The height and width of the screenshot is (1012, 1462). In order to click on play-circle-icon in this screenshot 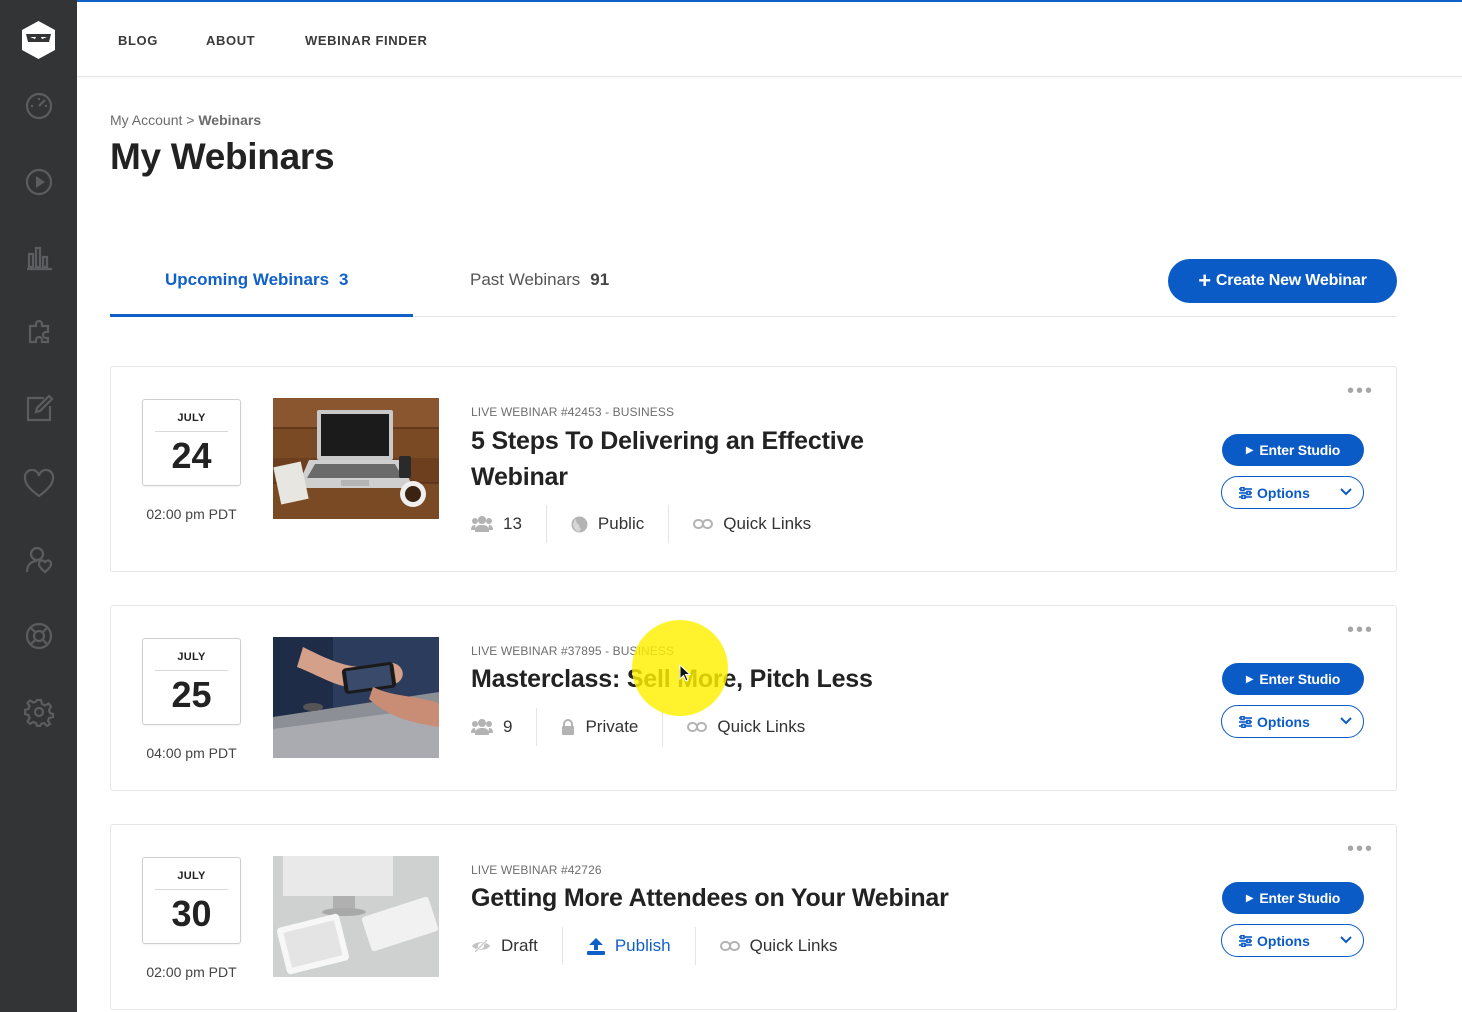, I will do `click(38, 181)`.